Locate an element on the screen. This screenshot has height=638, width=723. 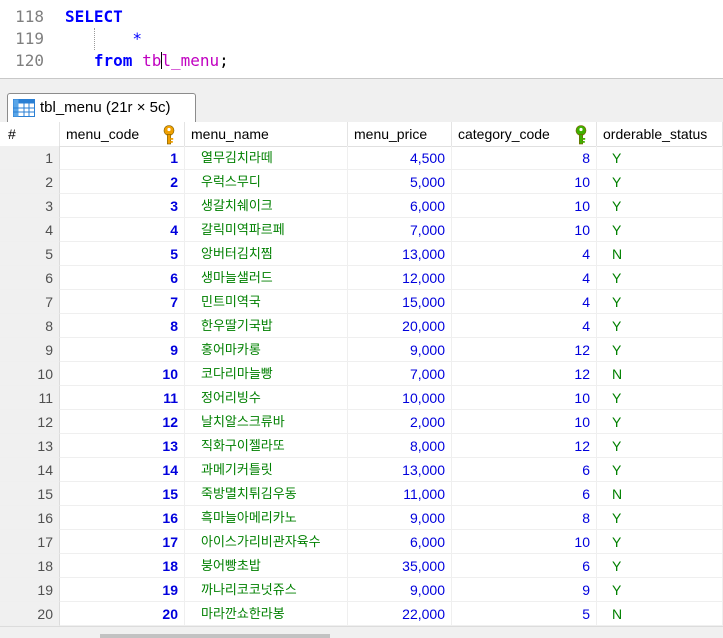
cell-menu-name: 우럭스무디 is located at coordinates (266, 182).